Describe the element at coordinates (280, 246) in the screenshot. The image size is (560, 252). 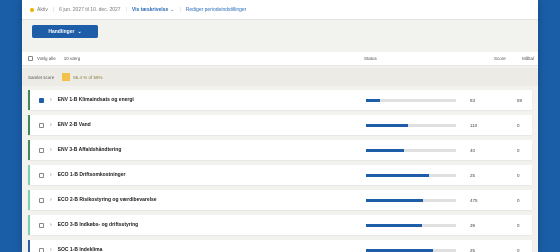
I see `table-row: › SOC 1-B Indeklima 25 0` at that location.